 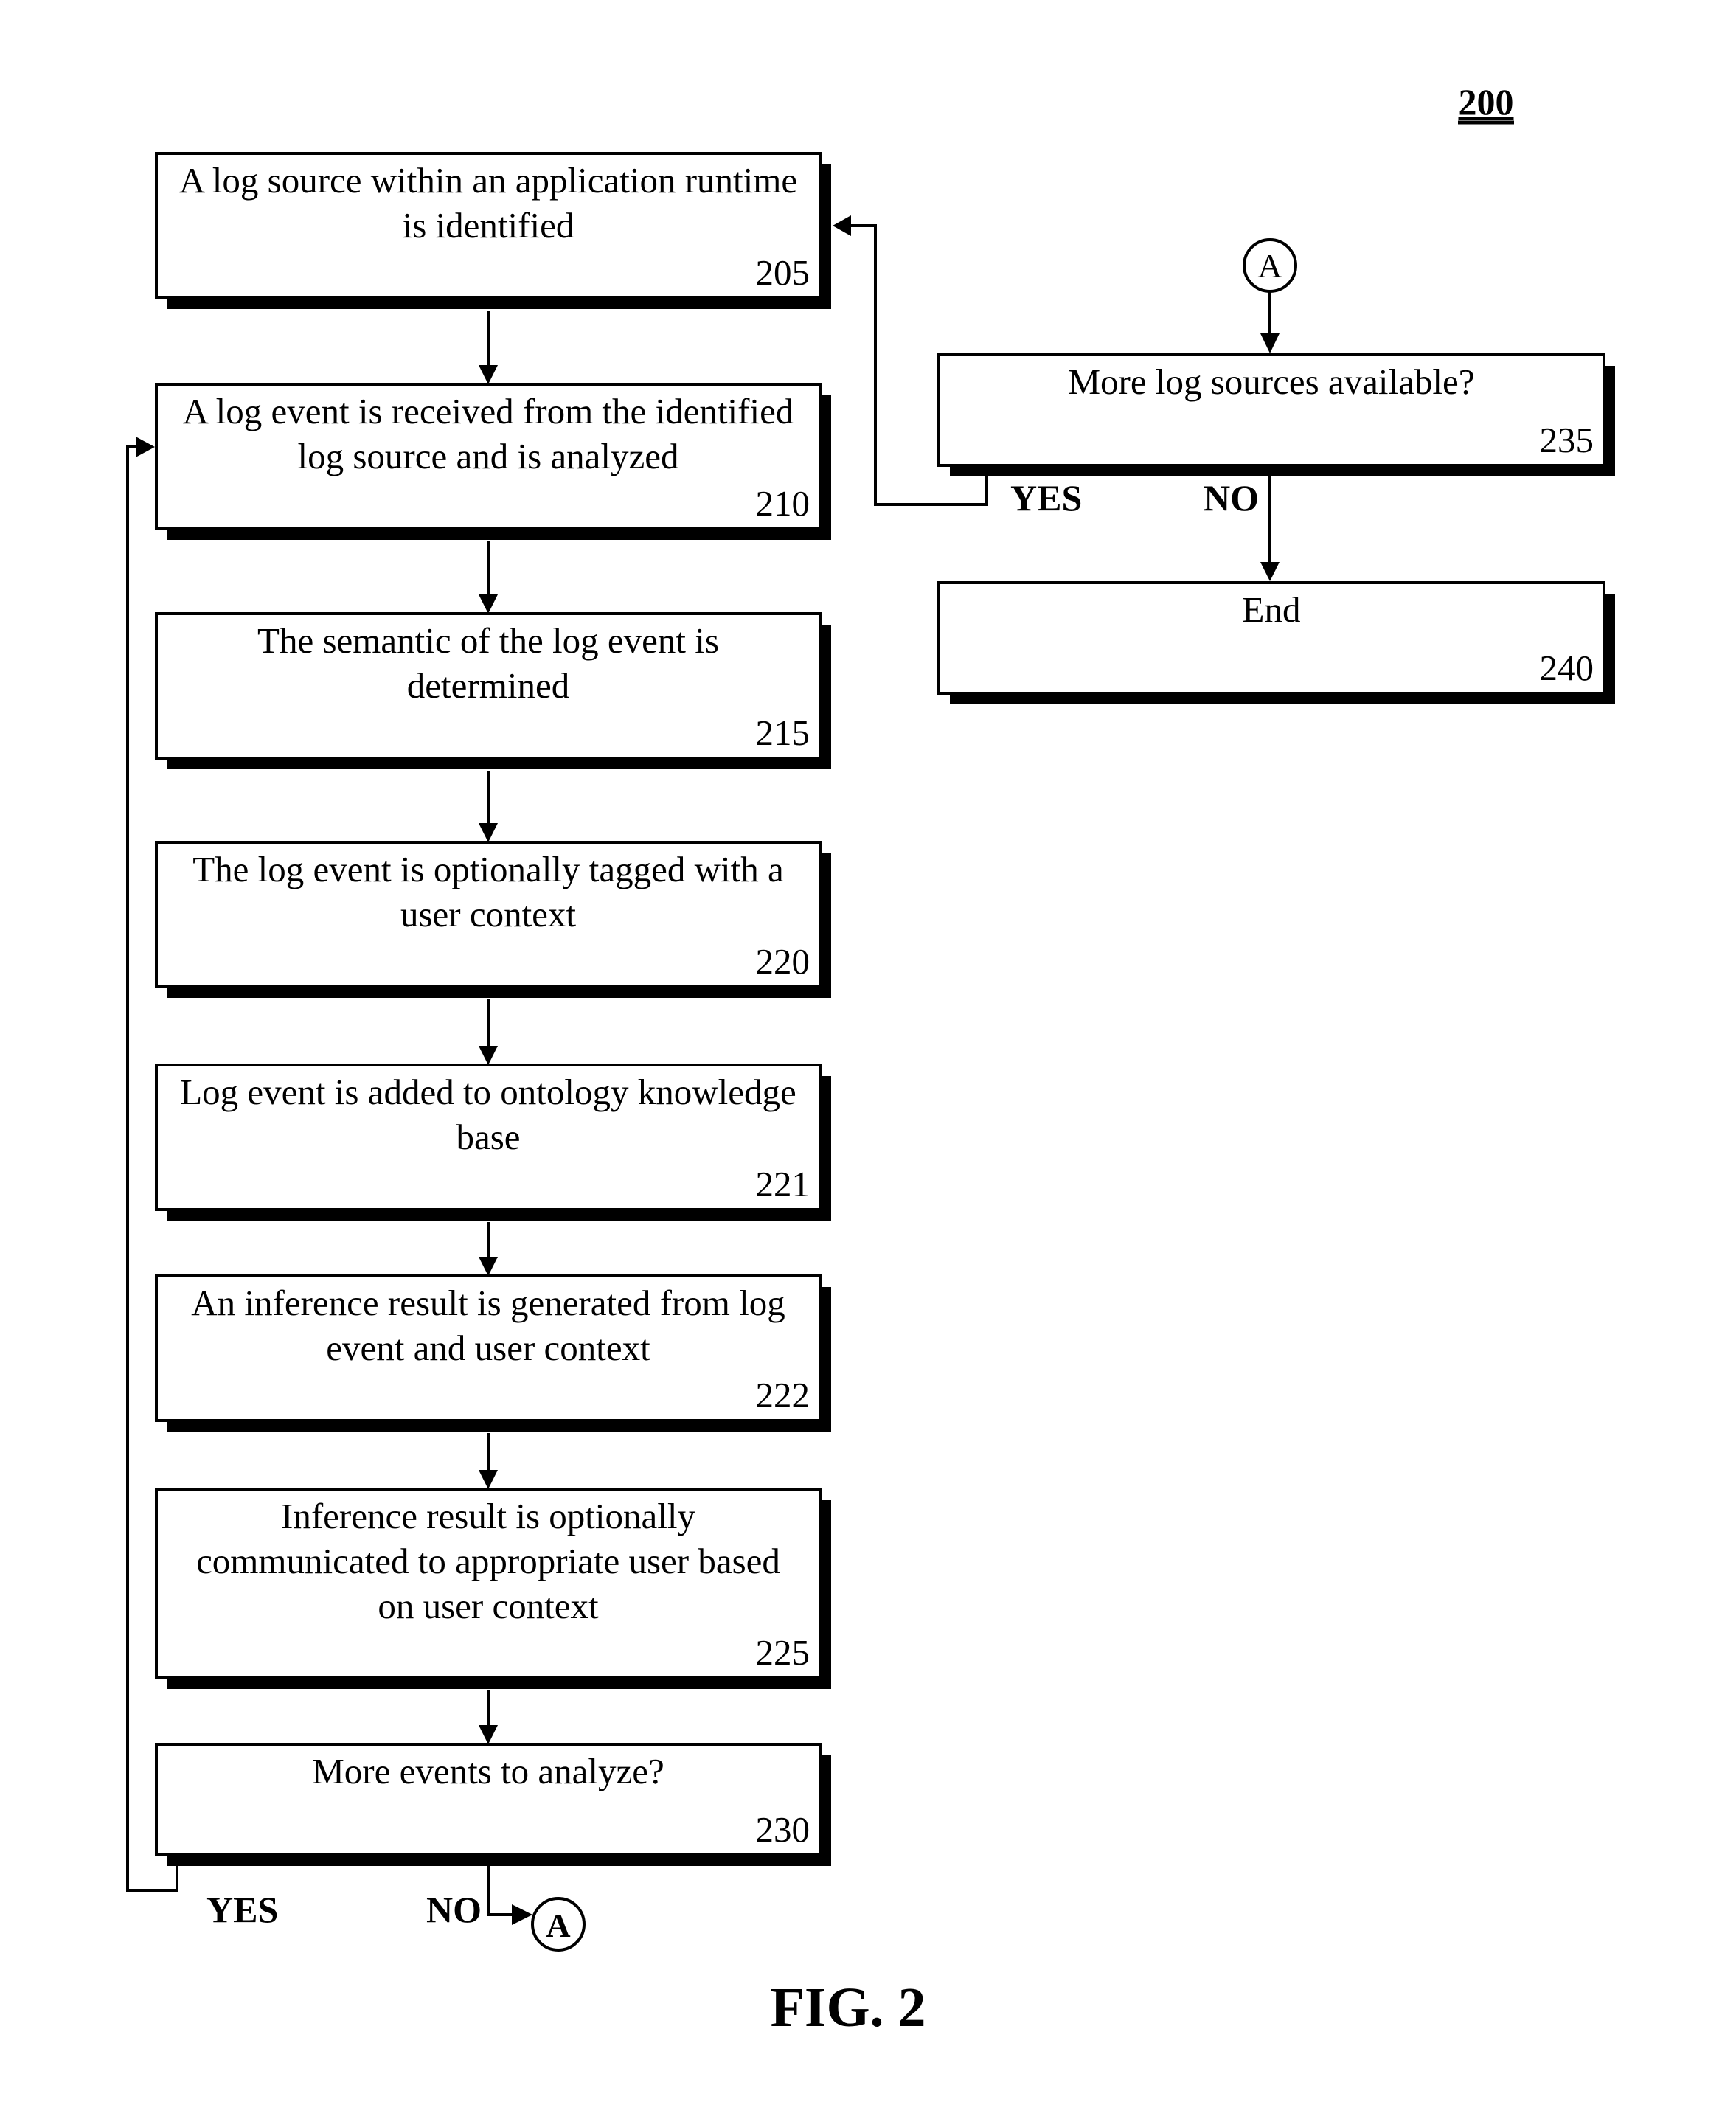 I want to click on connector-a-in-label: A, so click(x=1270, y=266).